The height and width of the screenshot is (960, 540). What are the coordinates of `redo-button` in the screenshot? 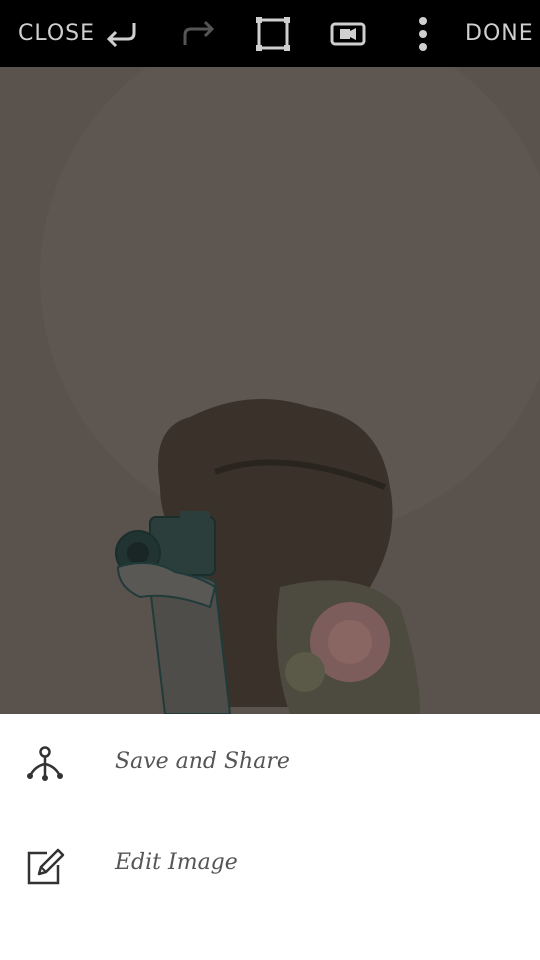 It's located at (198, 34).